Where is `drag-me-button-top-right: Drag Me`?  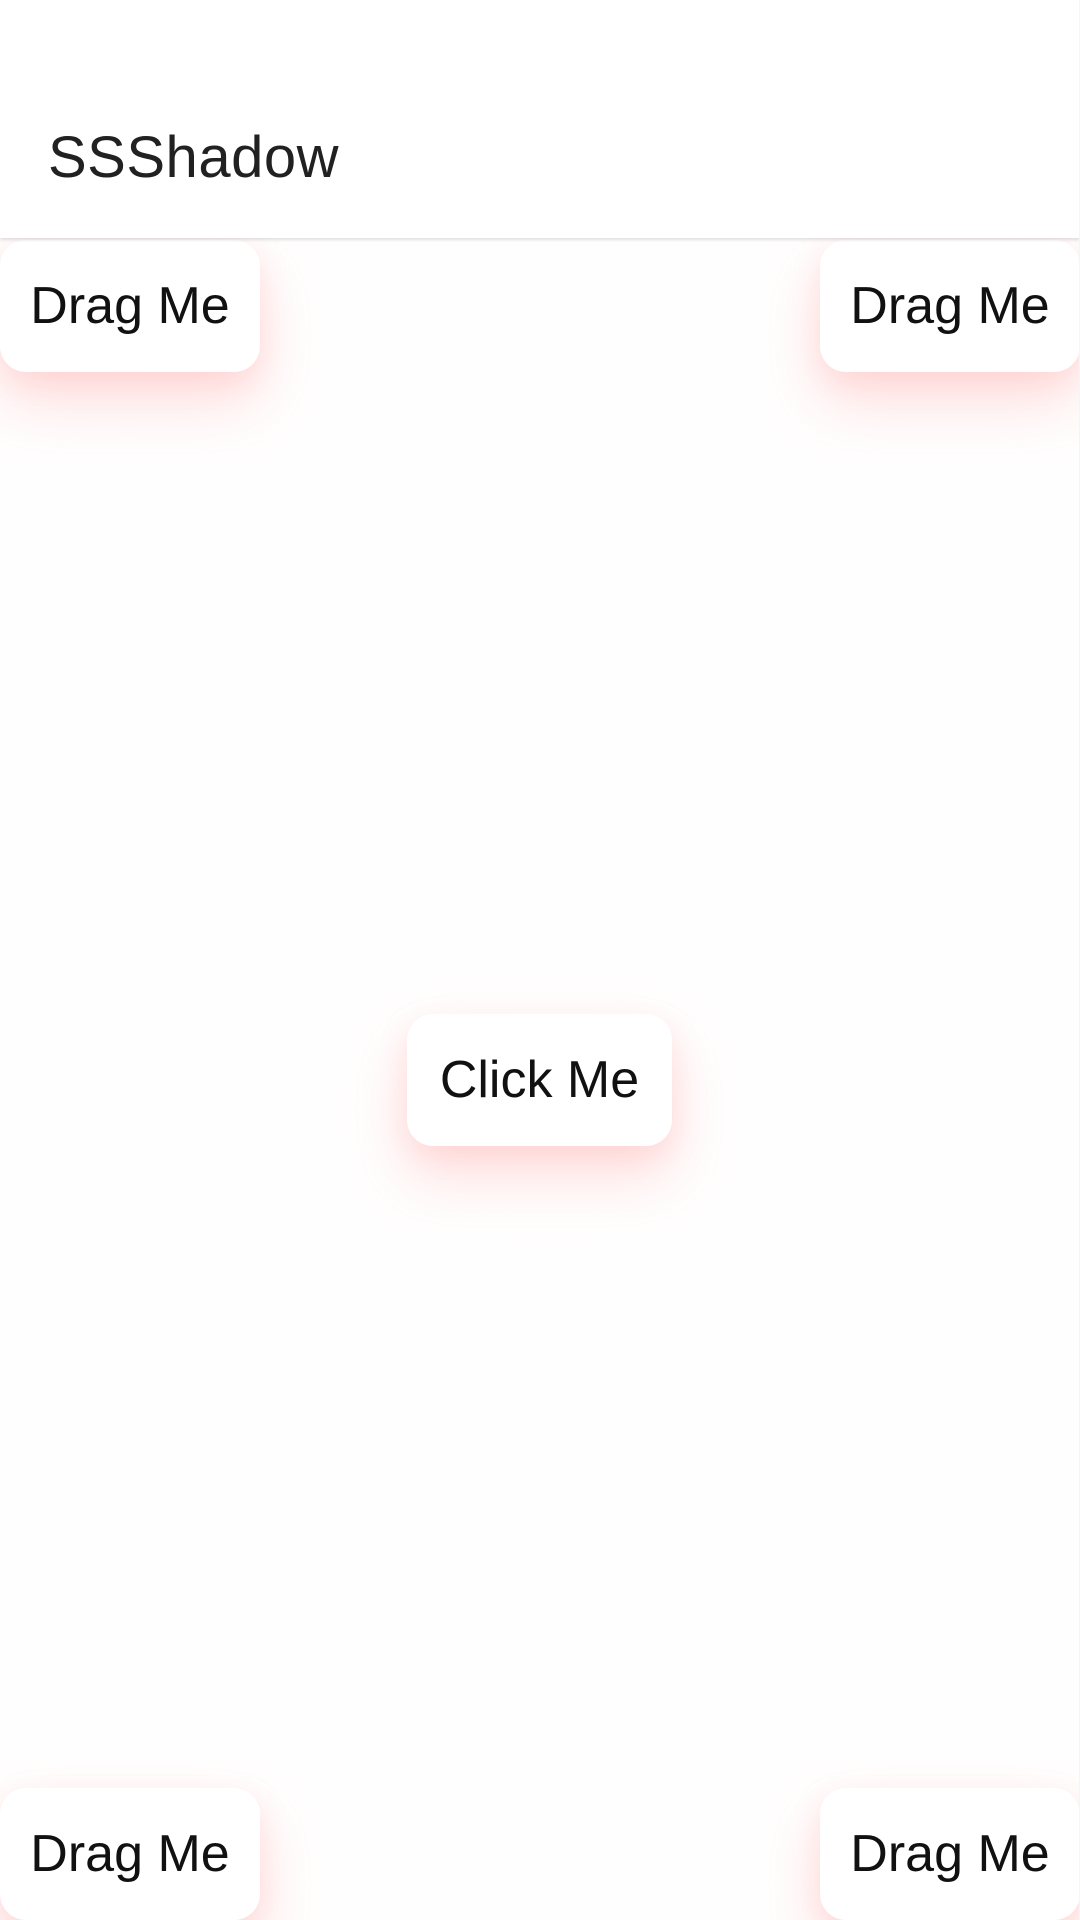 drag-me-button-top-right: Drag Me is located at coordinates (950, 306).